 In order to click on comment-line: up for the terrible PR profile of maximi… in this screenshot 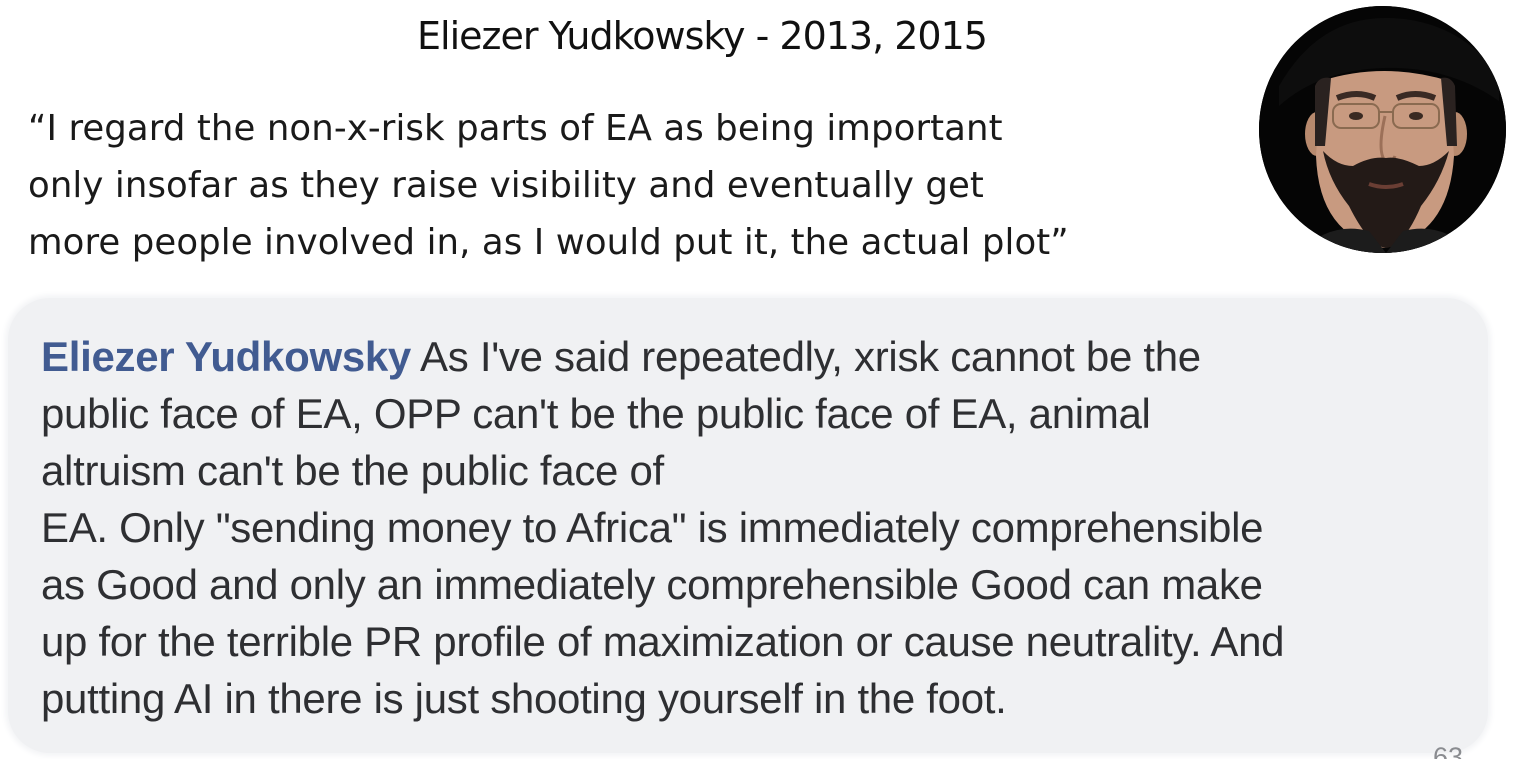, I will do `click(663, 641)`.